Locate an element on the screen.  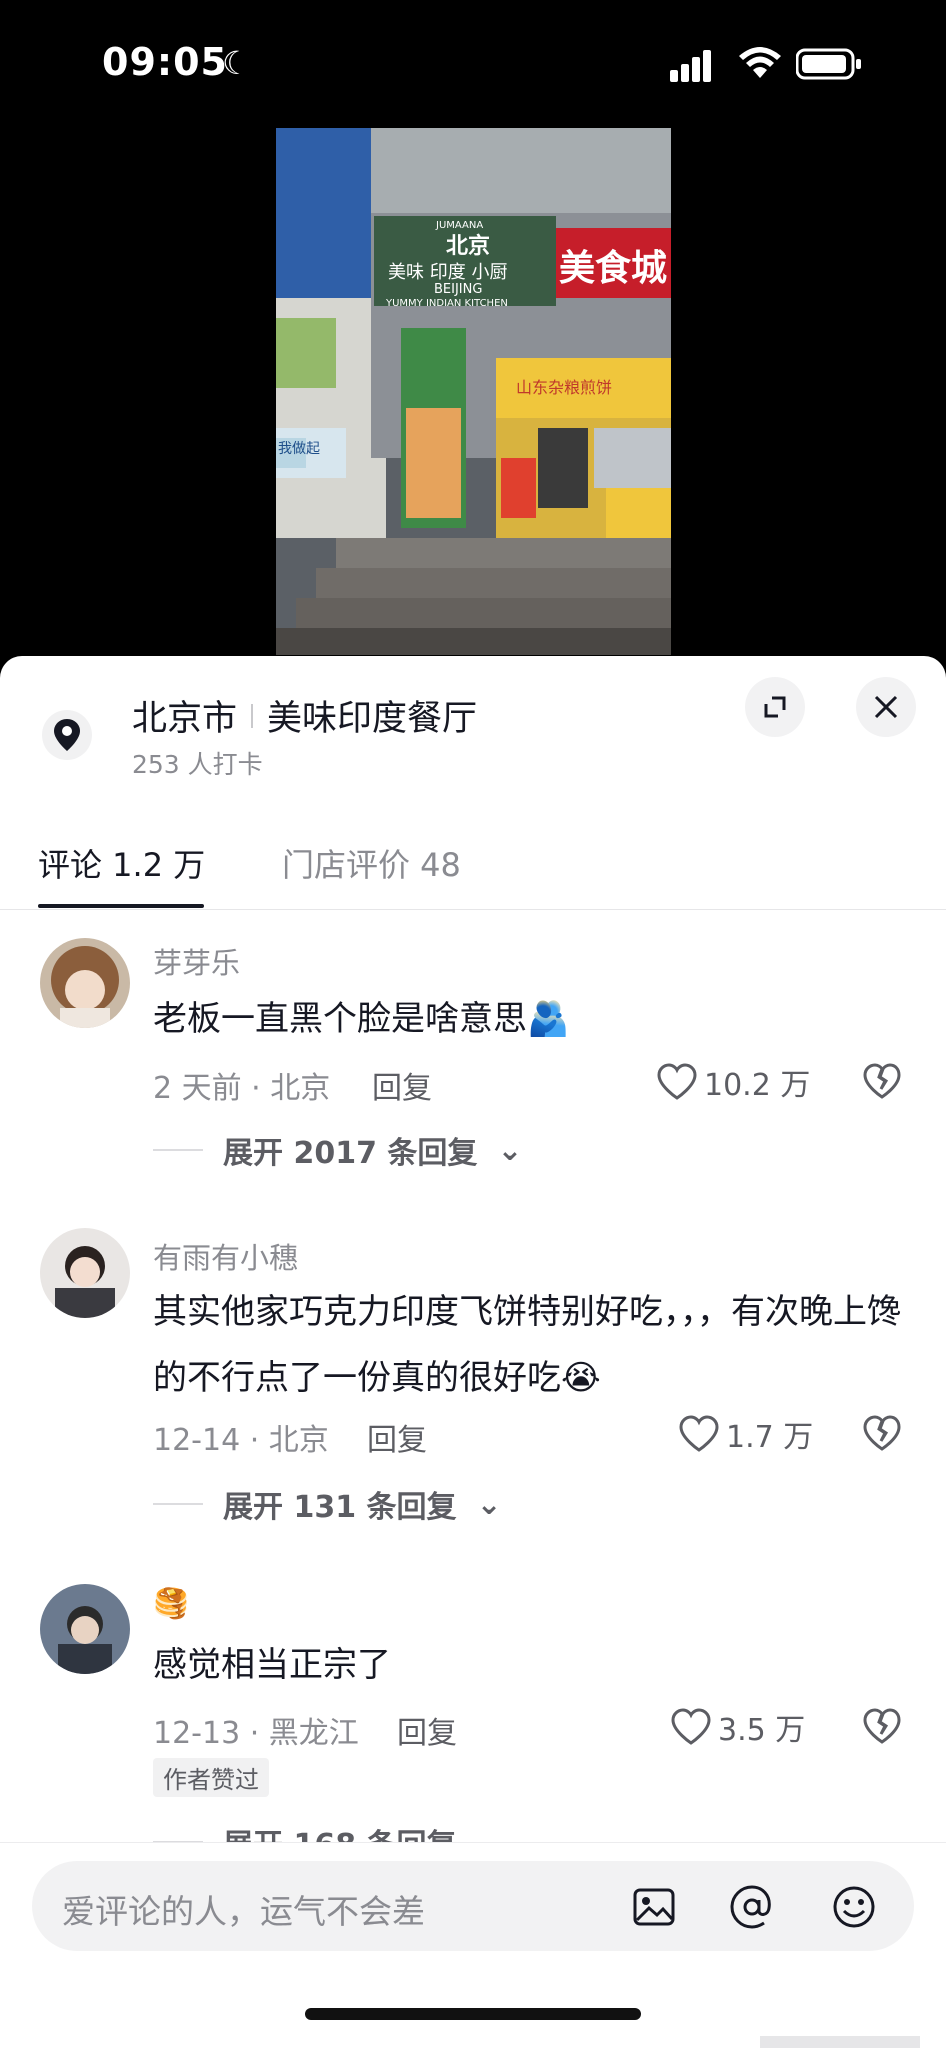
comment-meta: 12-13 · 黑龙江 is located at coordinates (256, 1733).